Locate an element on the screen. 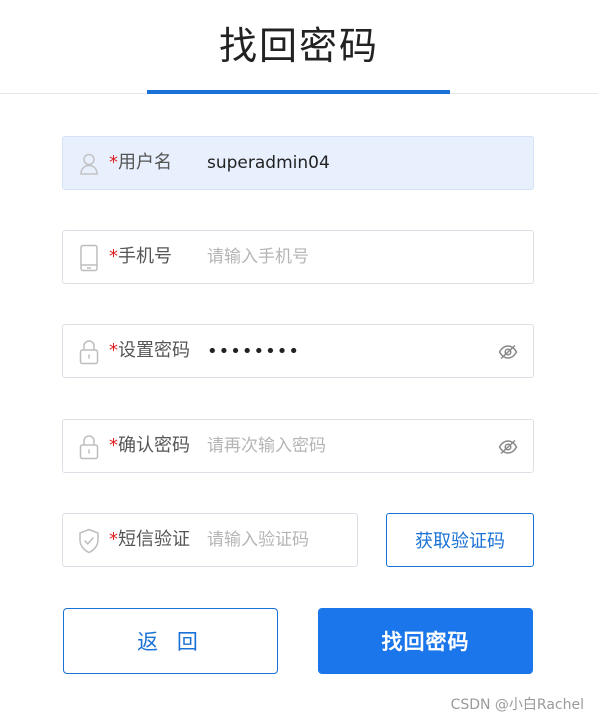  watermark: CSDN @小白Rachel is located at coordinates (517, 705).